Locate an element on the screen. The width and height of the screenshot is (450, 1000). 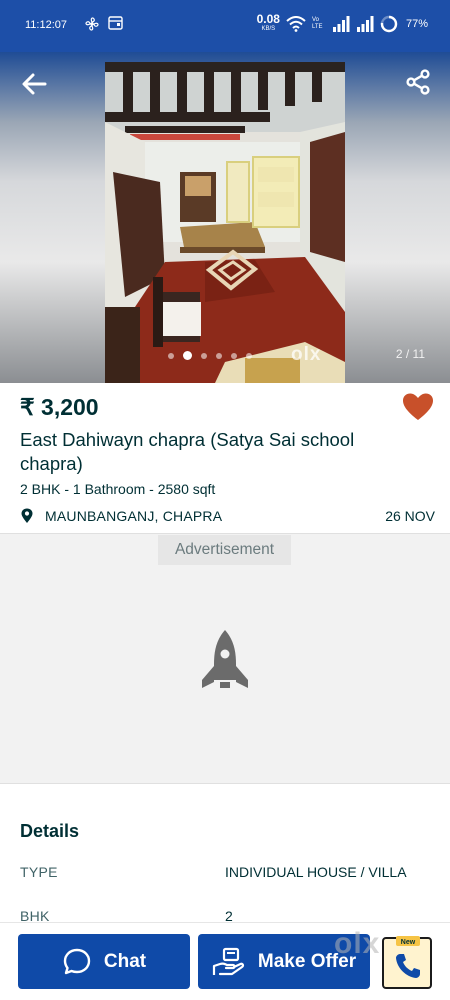
advertisement-label: Advertisement is located at coordinates (224, 550).